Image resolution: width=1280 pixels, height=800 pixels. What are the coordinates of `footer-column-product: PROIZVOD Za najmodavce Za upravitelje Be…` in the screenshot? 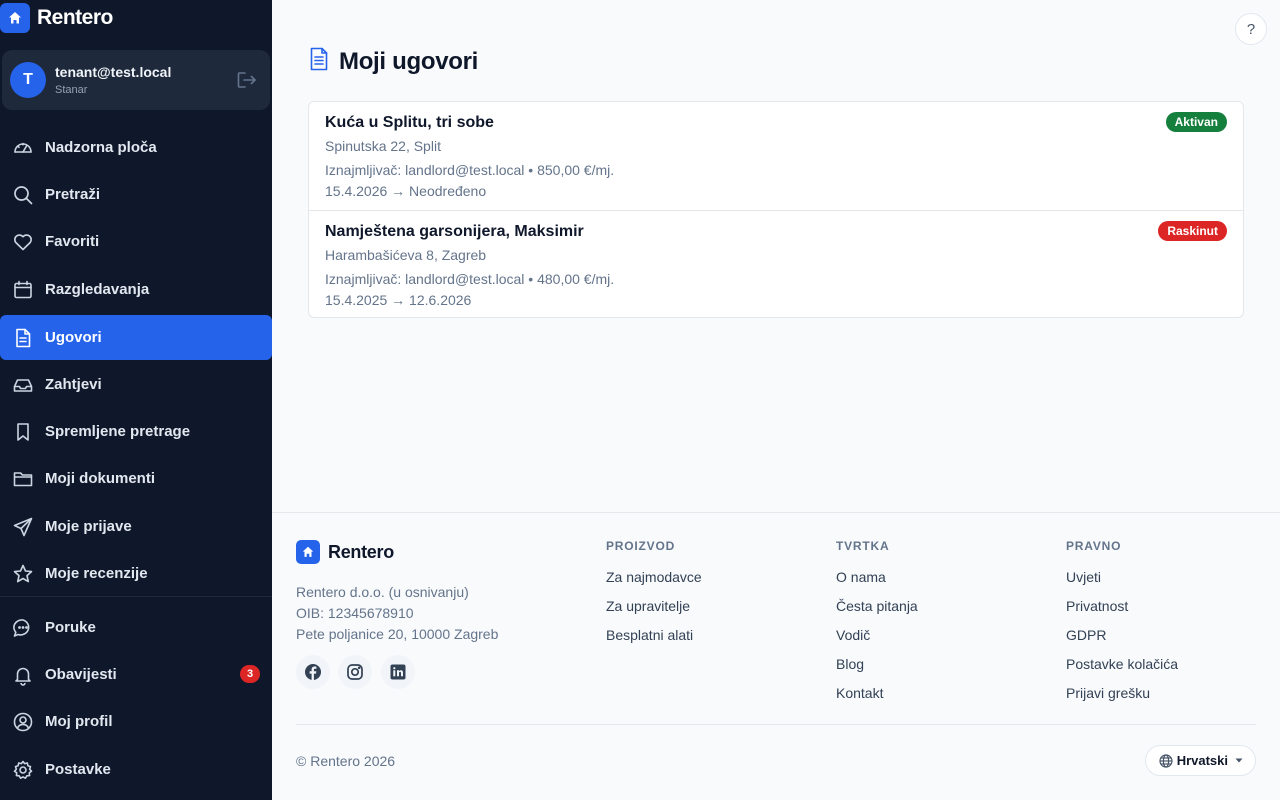 It's located at (654, 594).